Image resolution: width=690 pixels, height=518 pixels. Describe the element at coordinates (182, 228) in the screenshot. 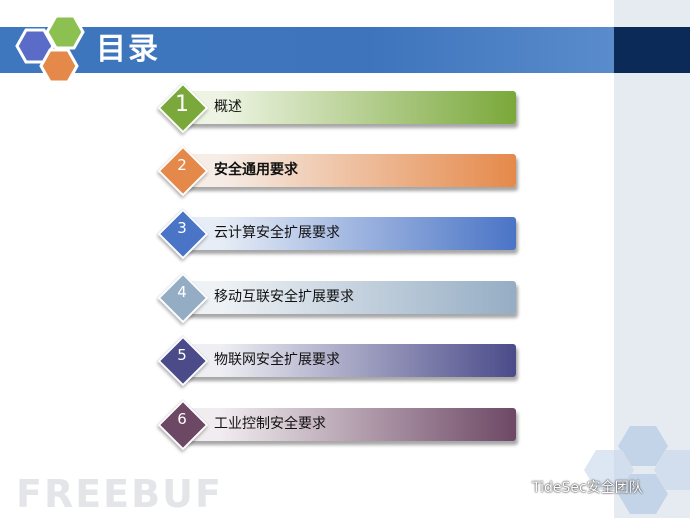

I see `menu-item-number: 3` at that location.